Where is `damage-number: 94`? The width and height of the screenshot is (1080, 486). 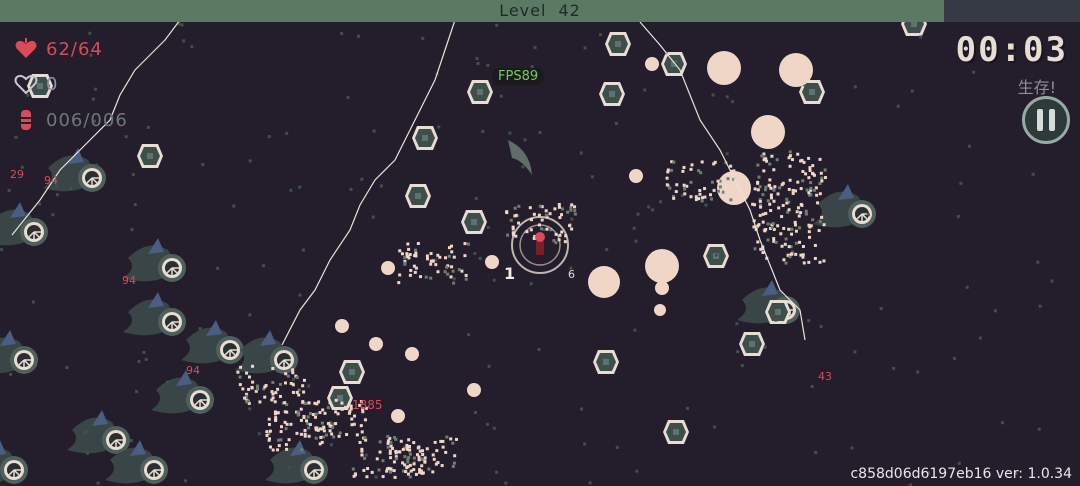
damage-number: 94 is located at coordinates (51, 180).